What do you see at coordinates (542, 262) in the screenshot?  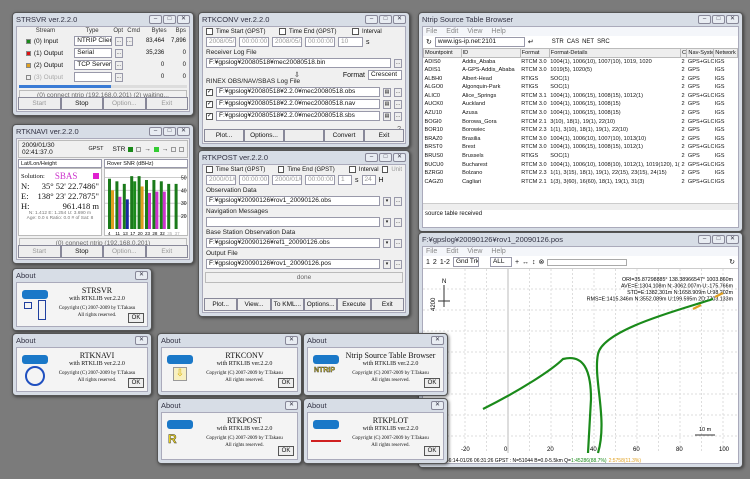 I see `center-icon: ⊗` at bounding box center [542, 262].